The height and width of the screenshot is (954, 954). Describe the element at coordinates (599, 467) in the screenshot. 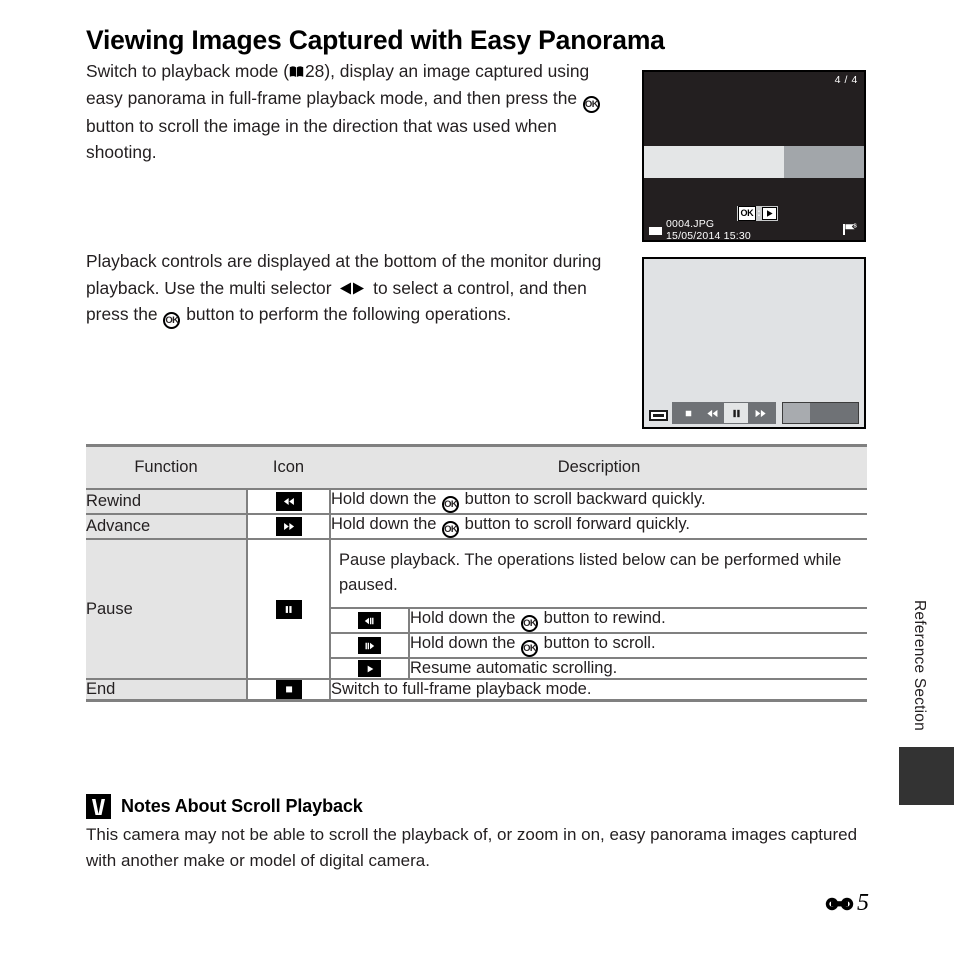

I see `header-description: Description` at that location.